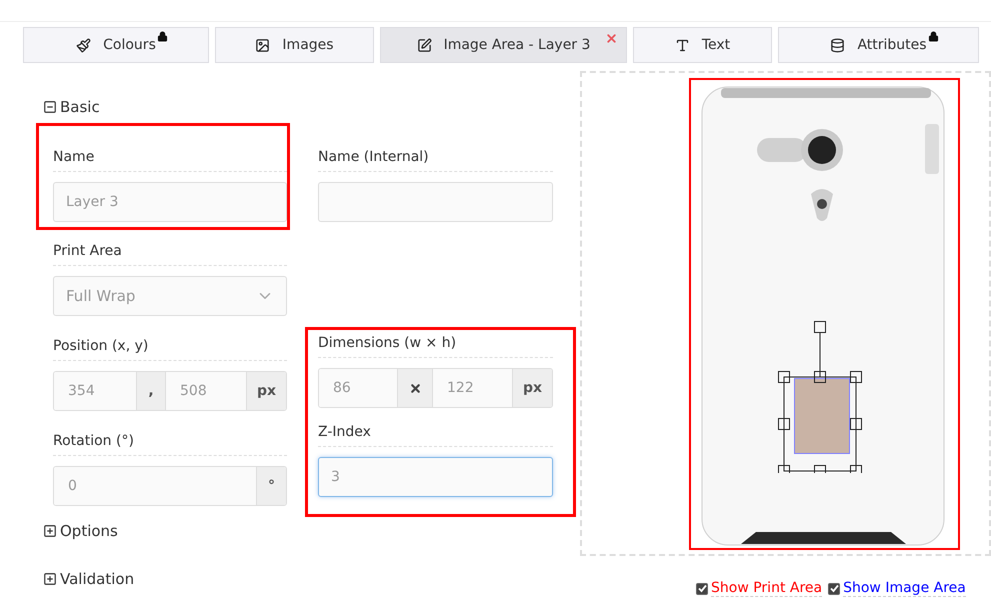 The image size is (991, 612). Describe the element at coordinates (170, 486) in the screenshot. I see `rotation-input: 0 °` at that location.